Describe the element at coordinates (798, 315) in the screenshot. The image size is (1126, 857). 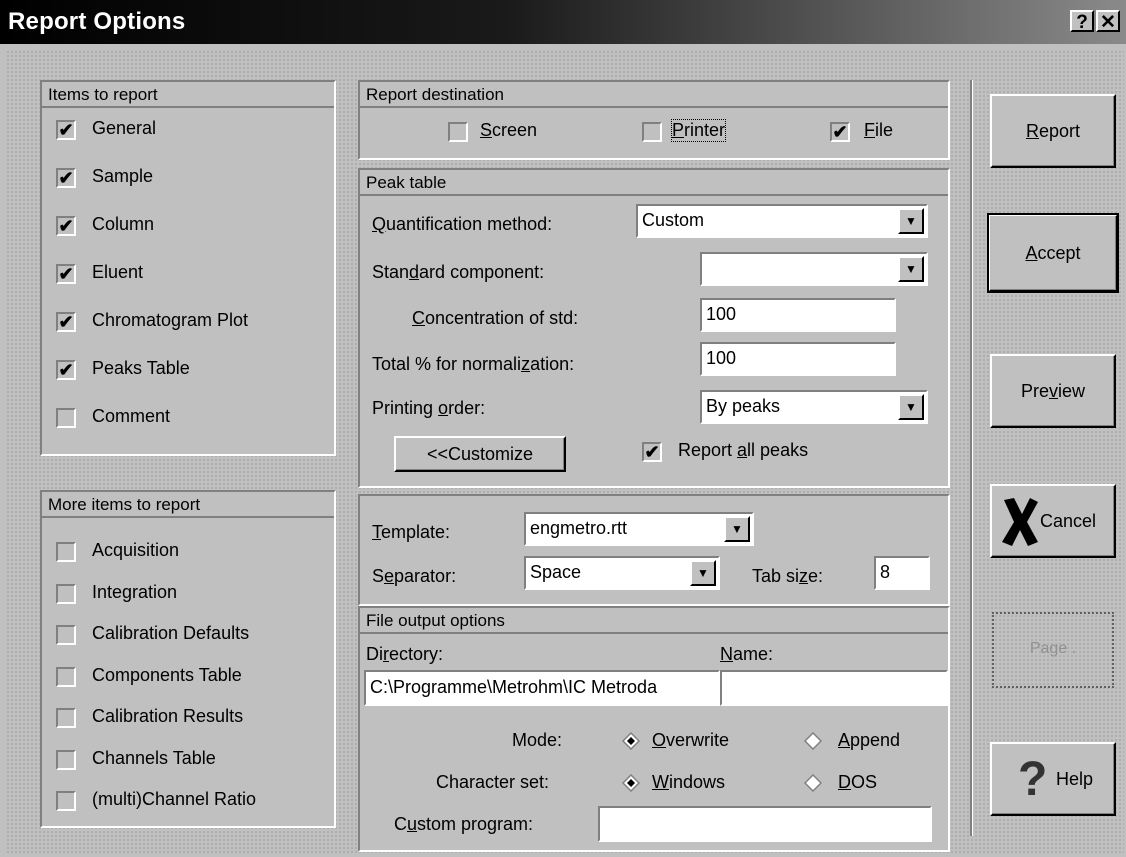
I see `concentration-input: 100` at that location.